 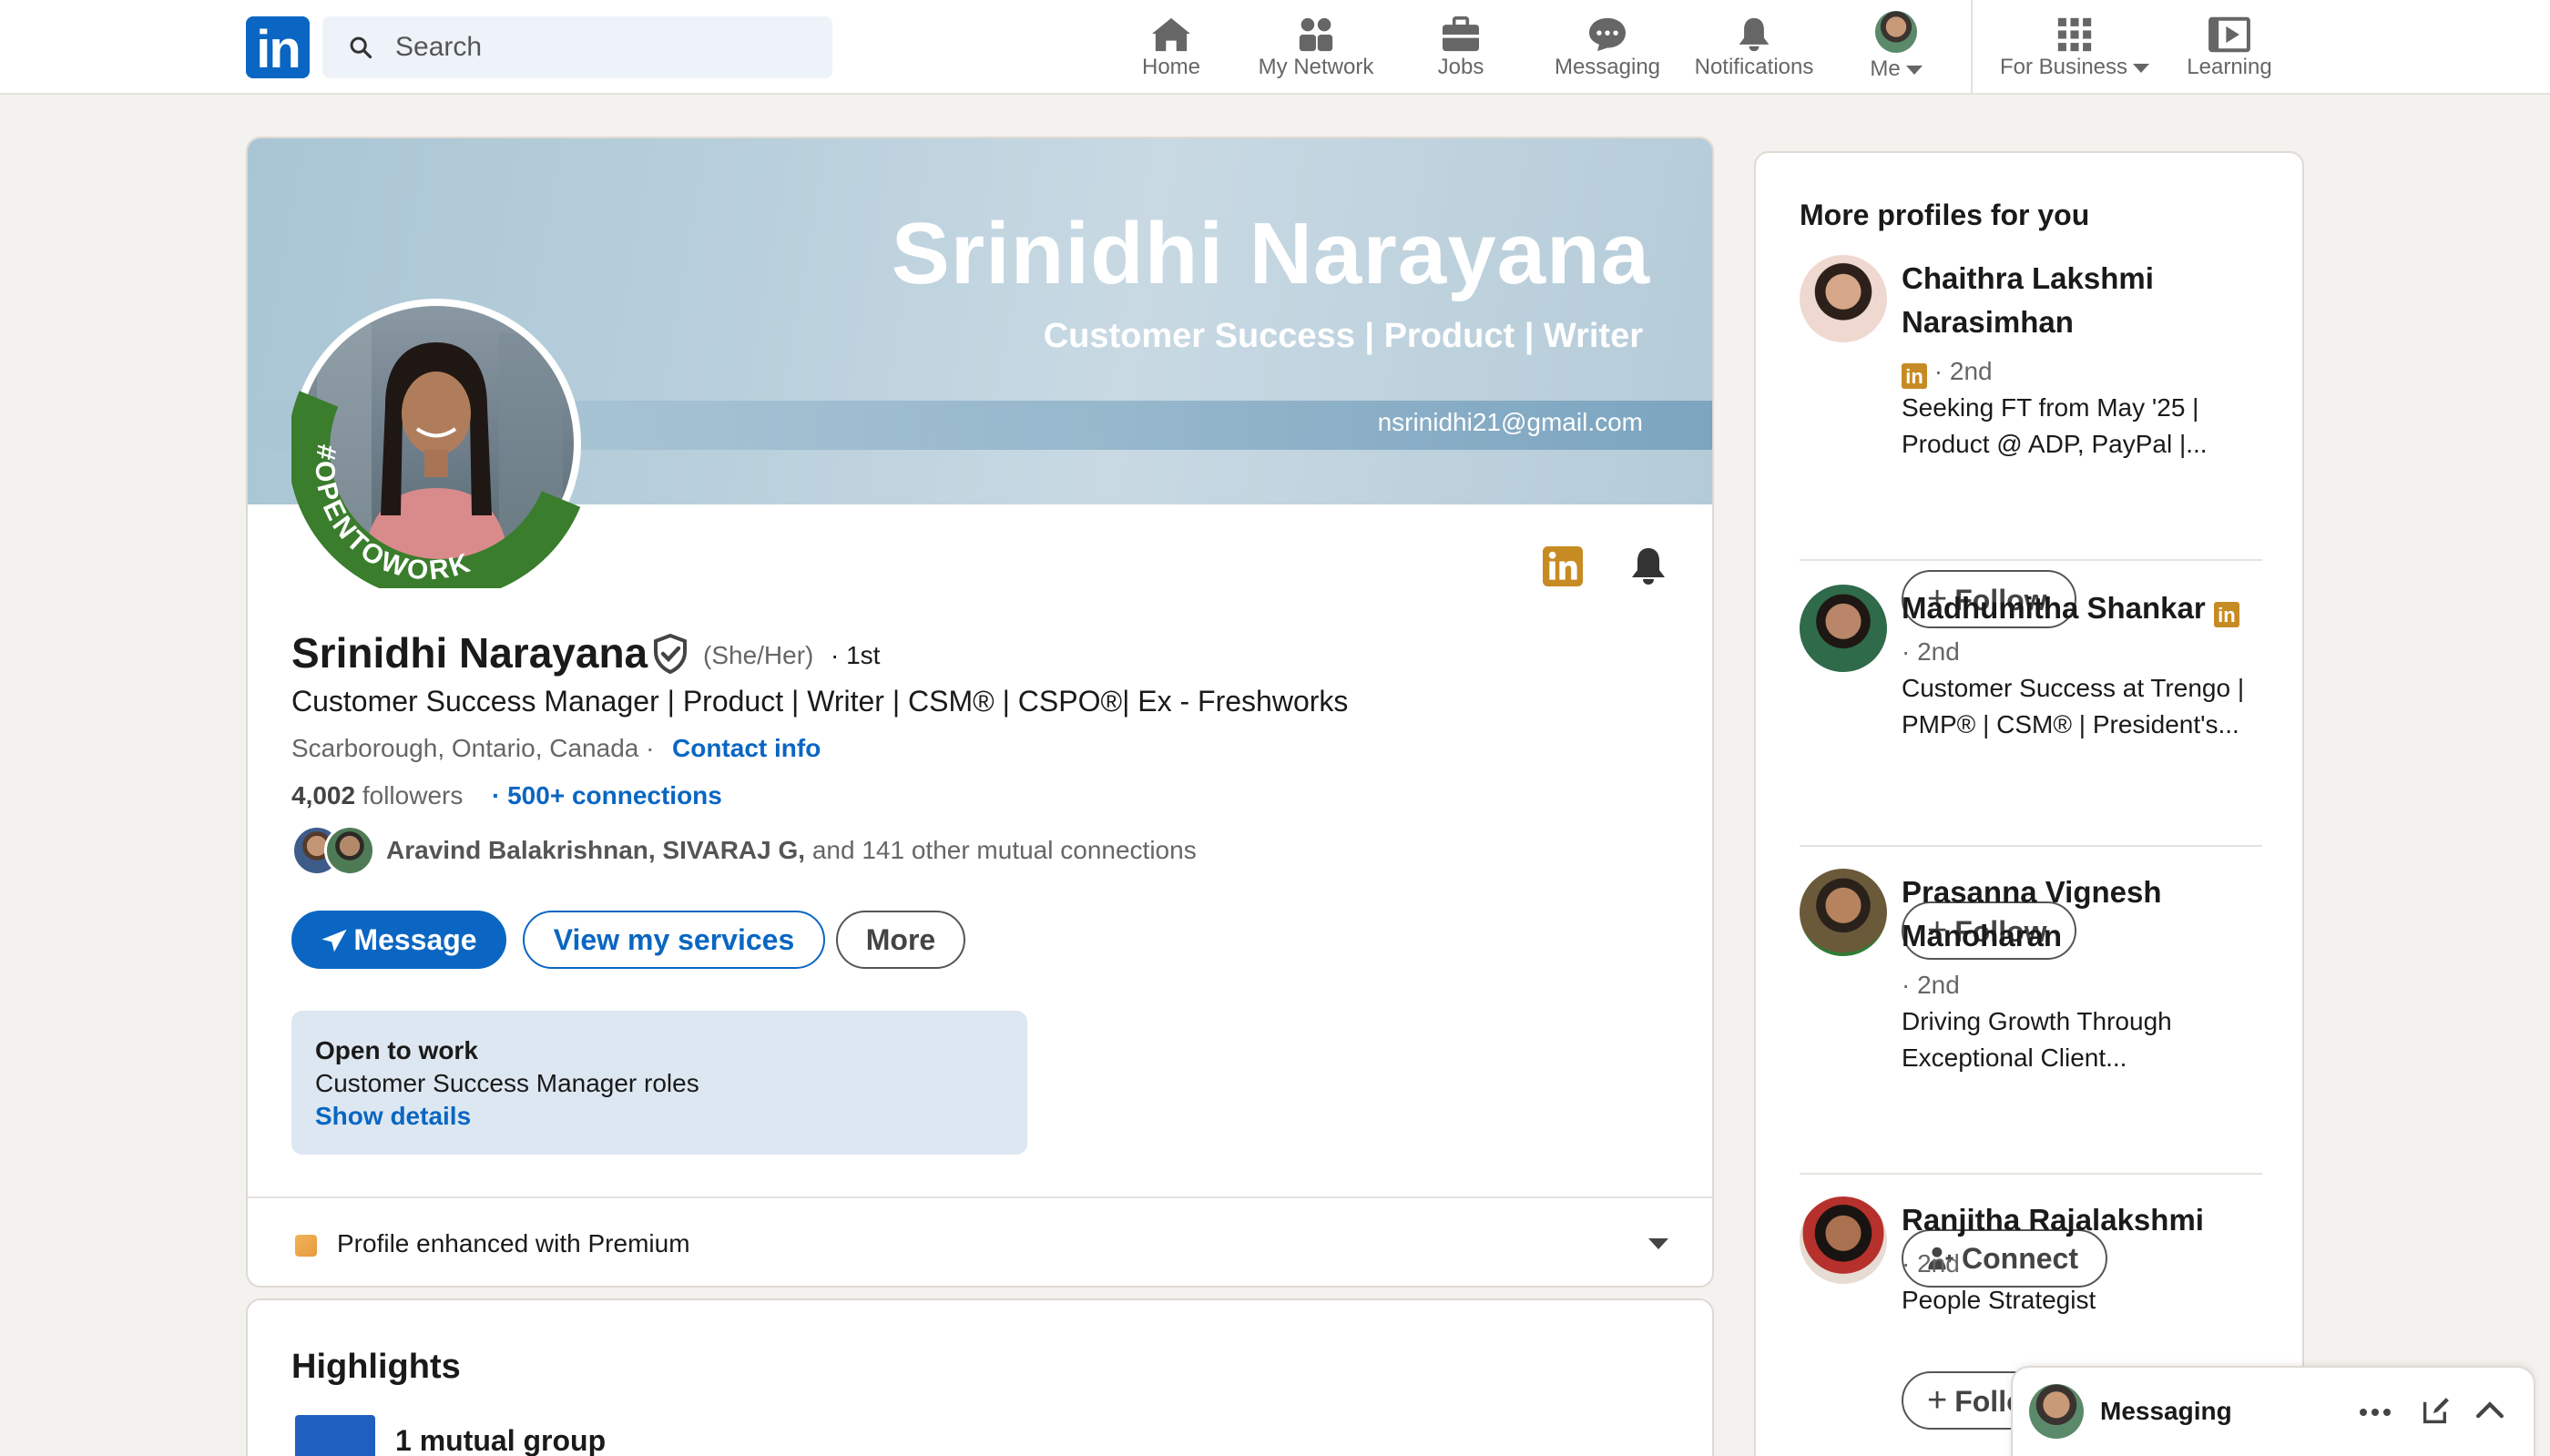 I want to click on nav-jobs-label: Jobs, so click(x=1460, y=67).